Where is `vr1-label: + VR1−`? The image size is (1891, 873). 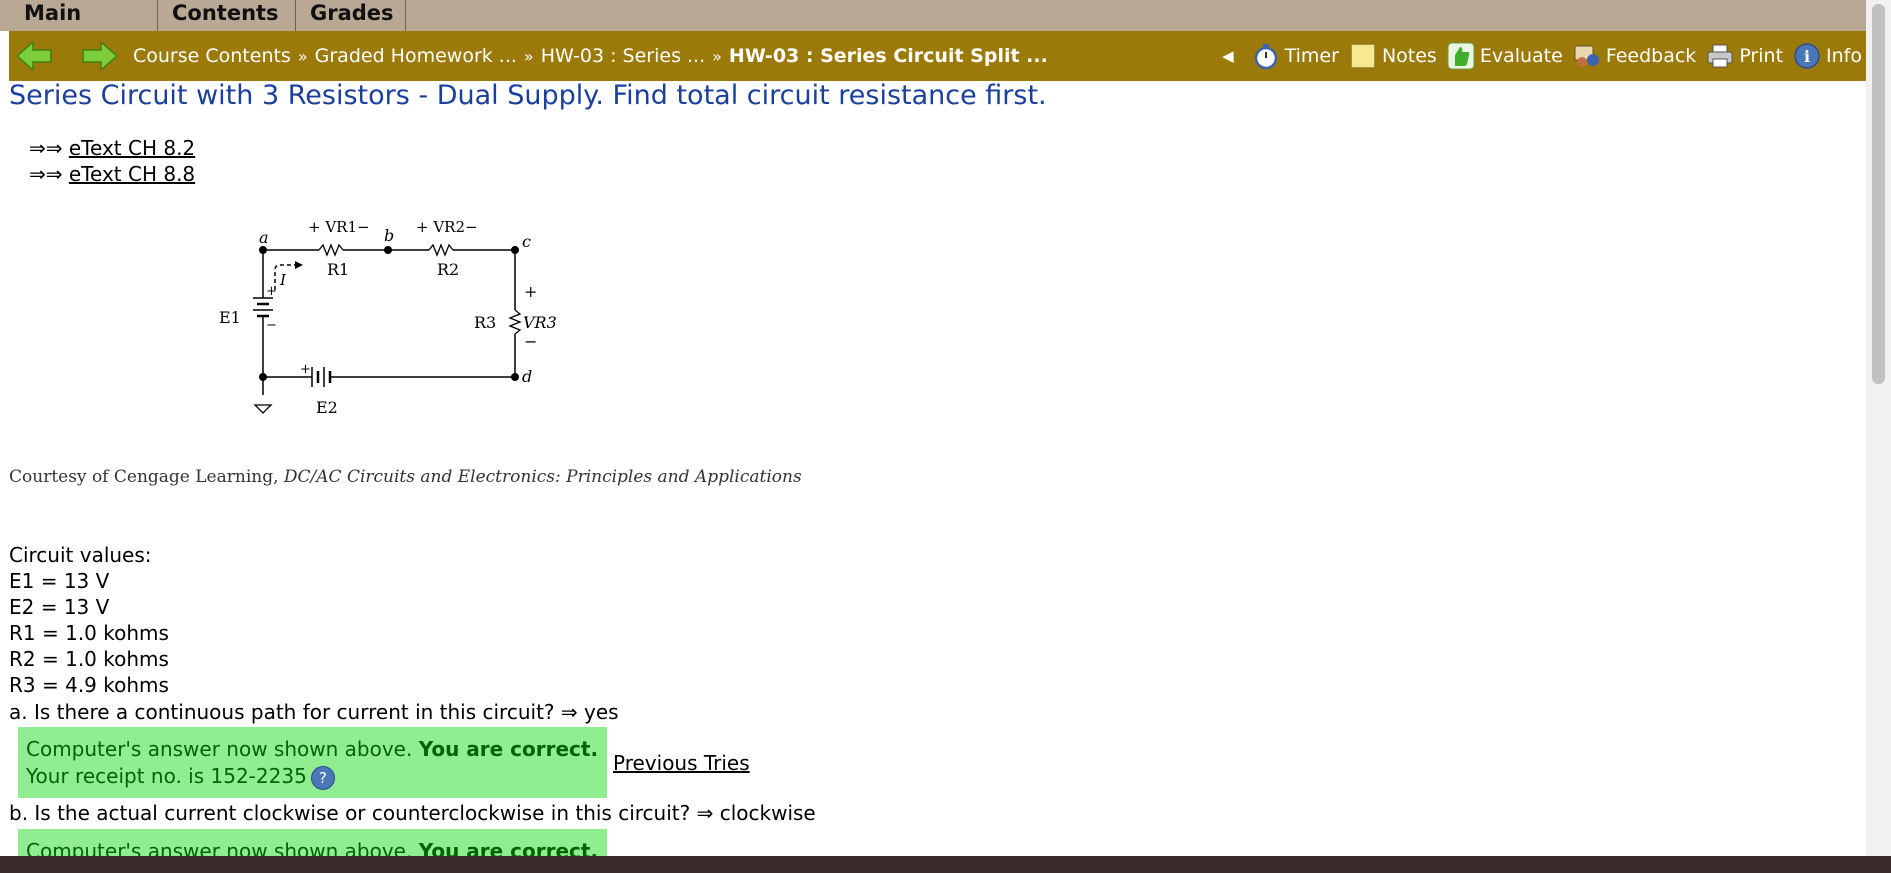
vr1-label: + VR1− is located at coordinates (339, 227).